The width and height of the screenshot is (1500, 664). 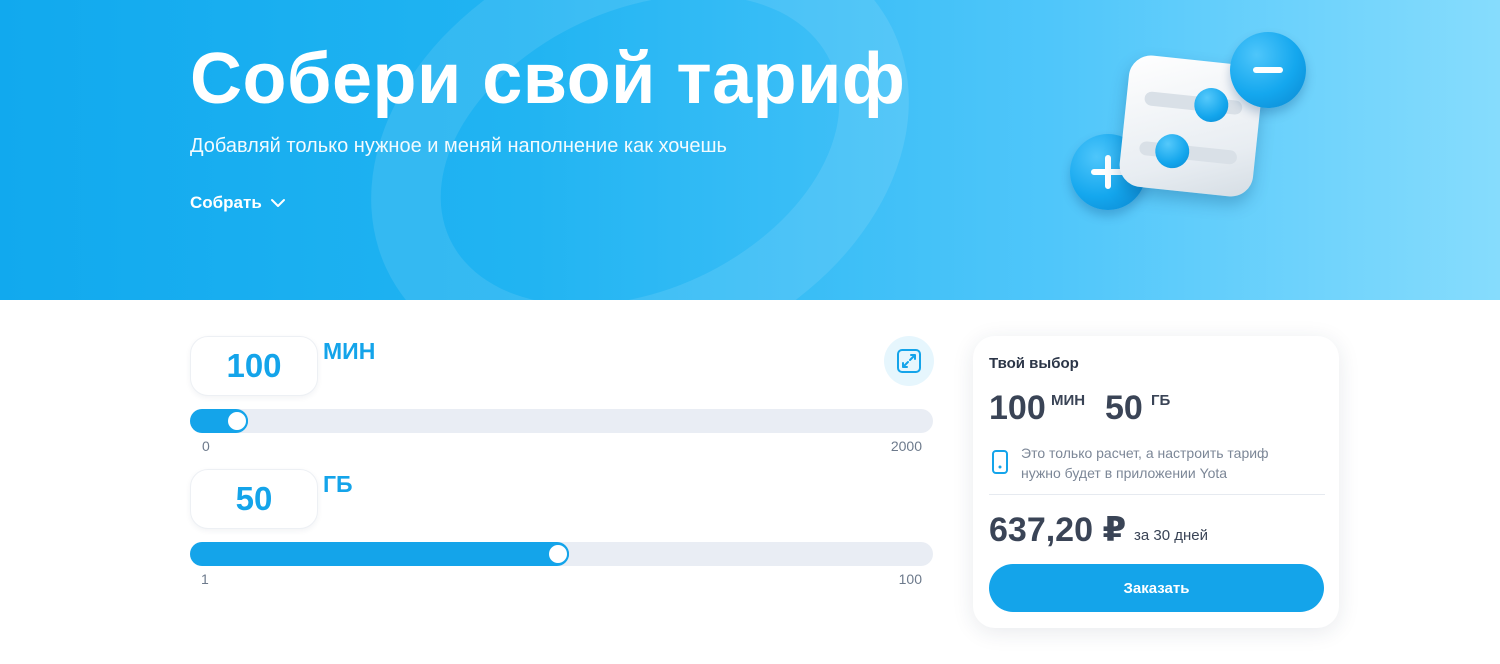 What do you see at coordinates (254, 366) in the screenshot?
I see `minutes-value-field: 100` at bounding box center [254, 366].